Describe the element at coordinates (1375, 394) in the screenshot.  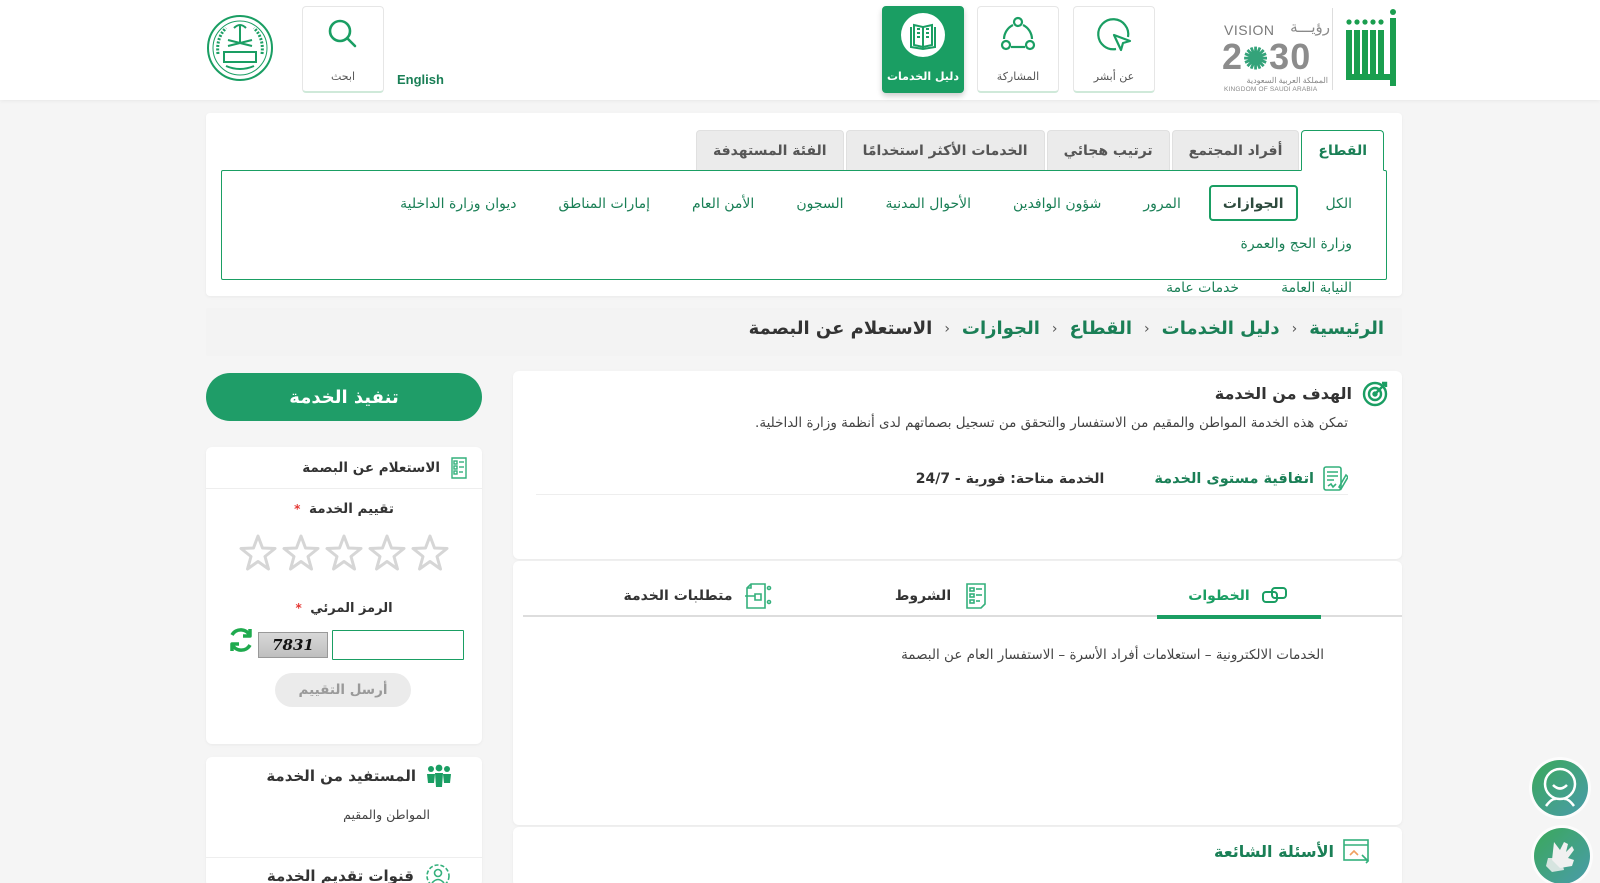
I see `target-icon` at that location.